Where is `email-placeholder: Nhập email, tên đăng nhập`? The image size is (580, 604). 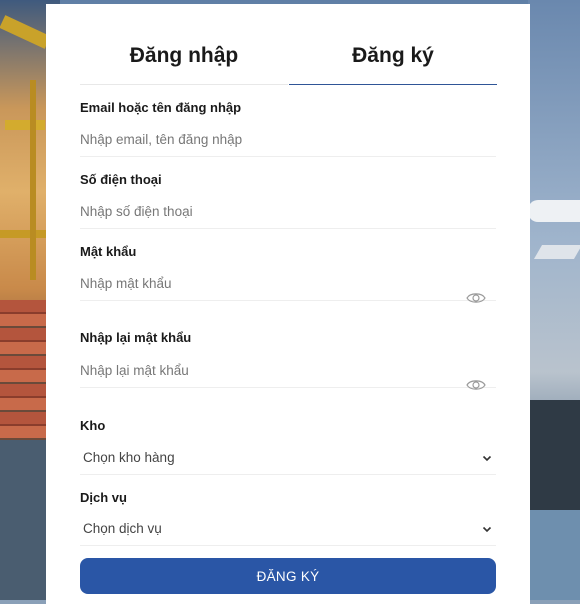
email-placeholder: Nhập email, tên đăng nhập is located at coordinates (161, 139).